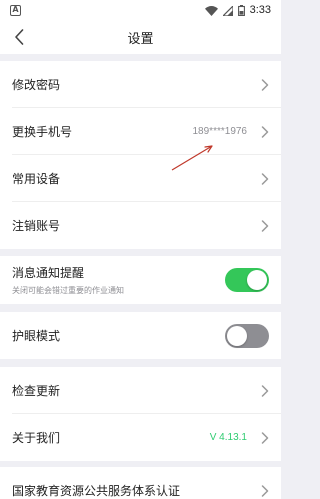 The height and width of the screenshot is (499, 320). What do you see at coordinates (36, 179) in the screenshot?
I see `row-label: 常用设备` at bounding box center [36, 179].